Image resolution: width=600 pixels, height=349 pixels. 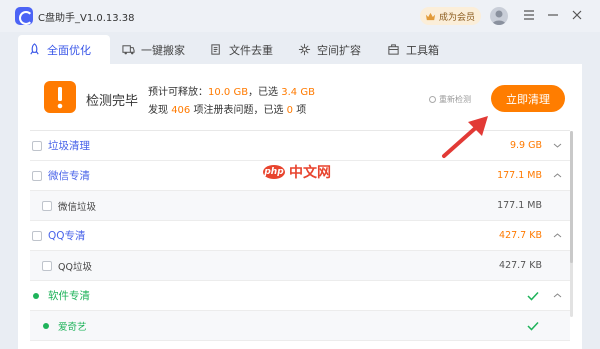 I want to click on row-label: QQ专清, so click(x=67, y=236).